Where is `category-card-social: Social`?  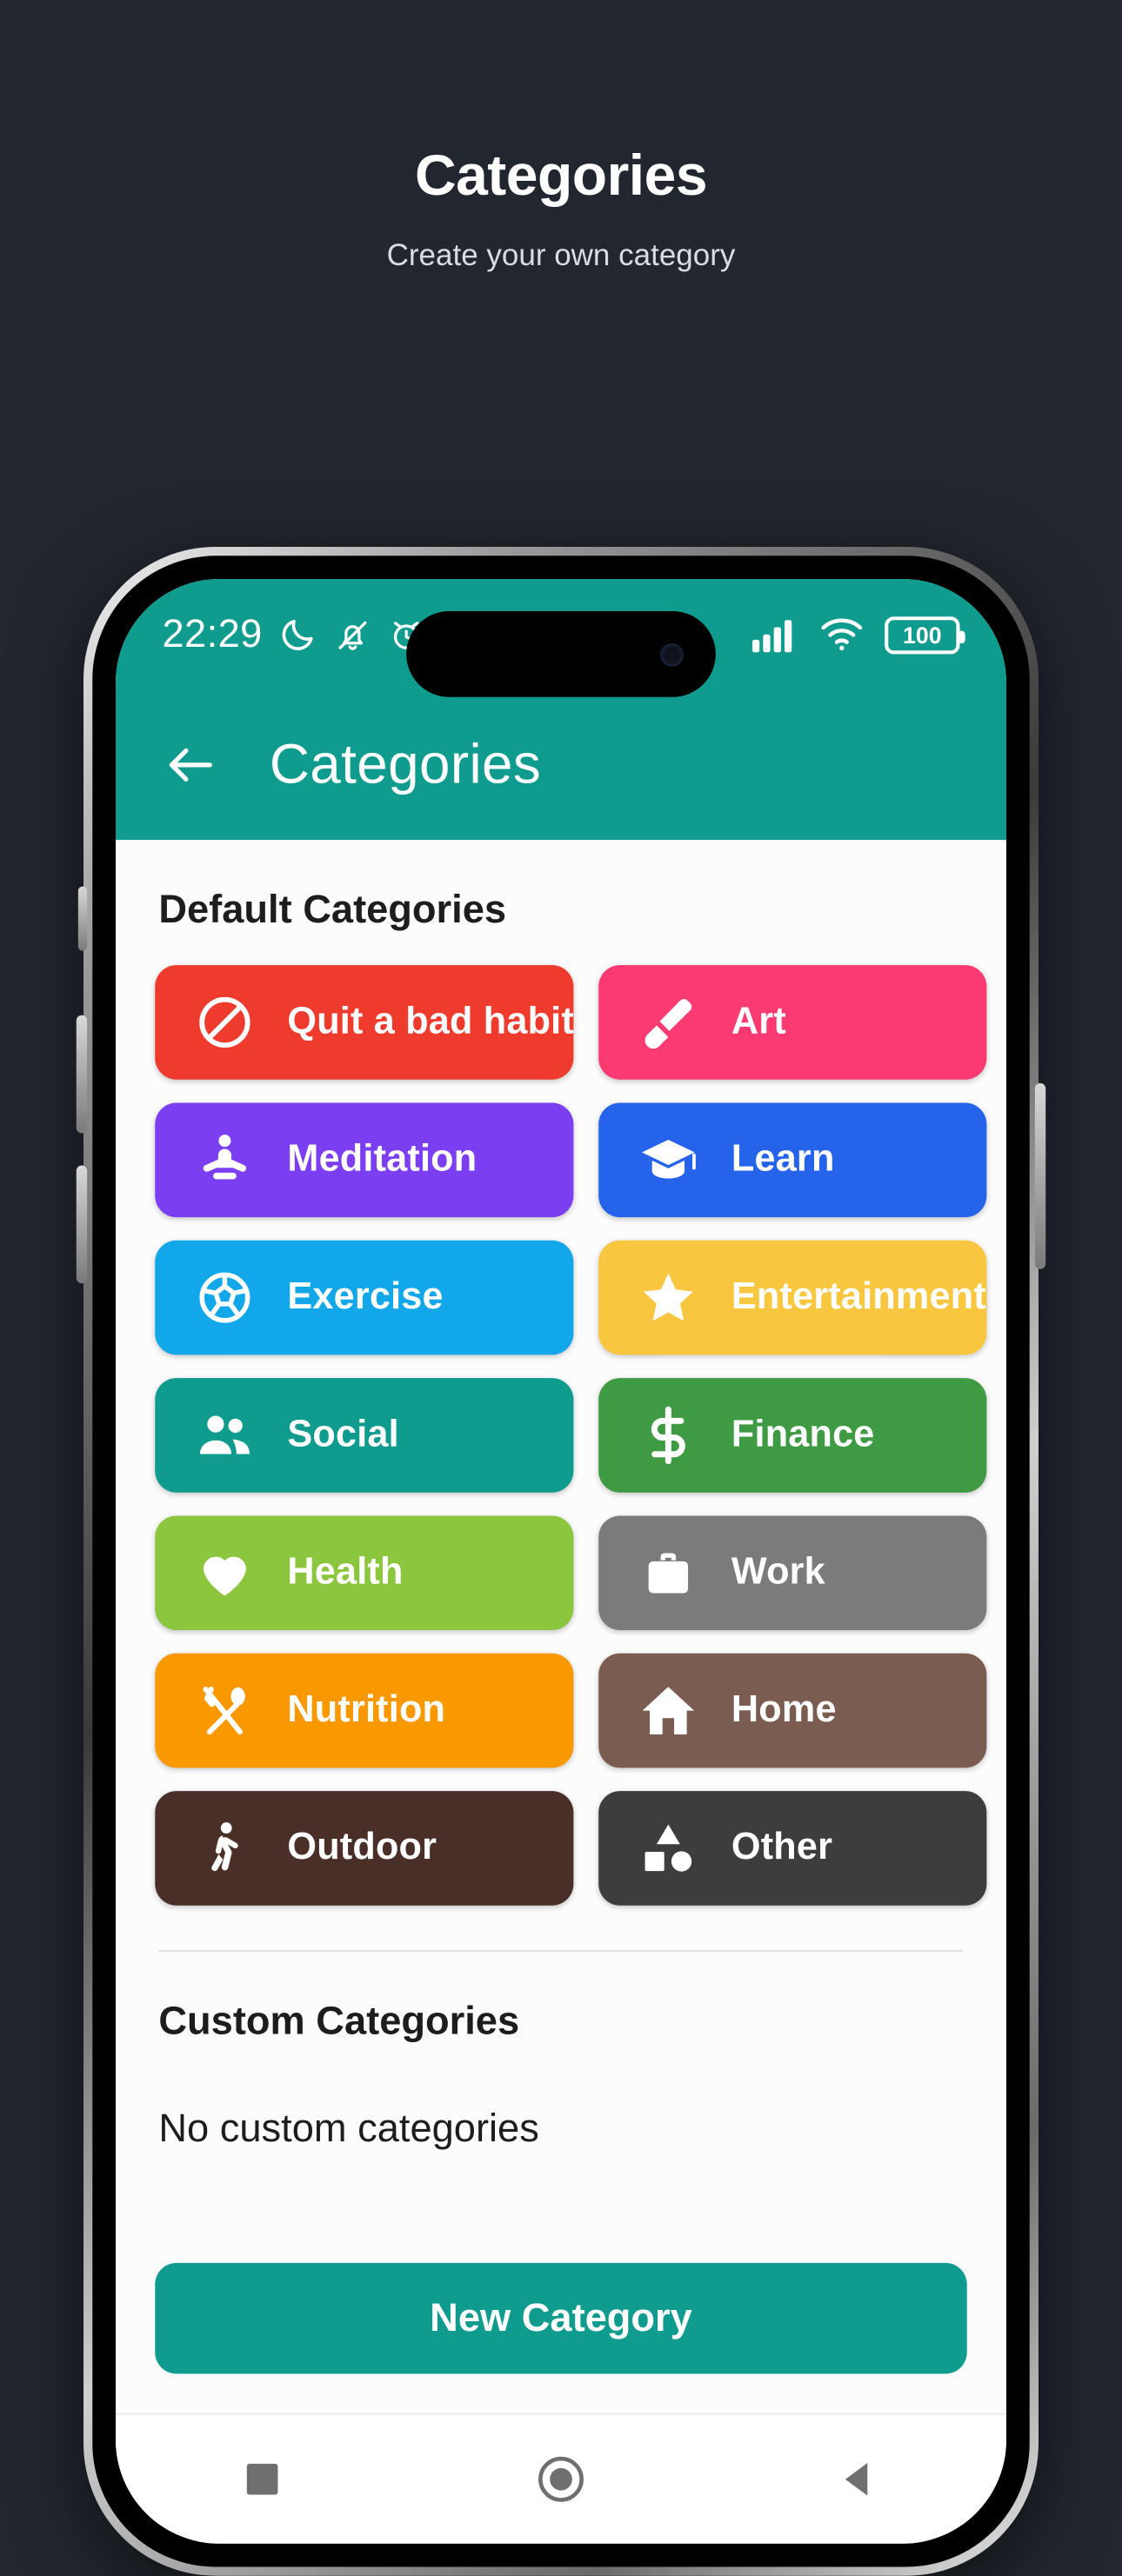 category-card-social: Social is located at coordinates (364, 1435).